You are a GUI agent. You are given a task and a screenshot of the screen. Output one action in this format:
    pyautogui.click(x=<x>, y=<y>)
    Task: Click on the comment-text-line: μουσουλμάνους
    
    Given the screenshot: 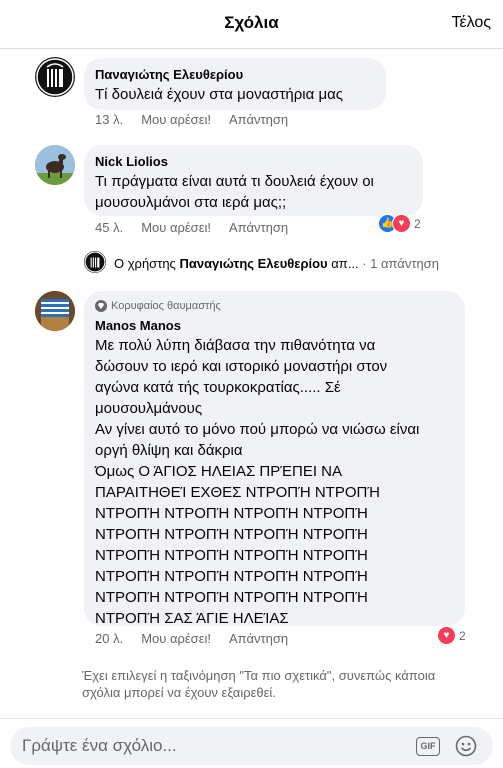 What is the action you would take?
    pyautogui.click(x=149, y=408)
    